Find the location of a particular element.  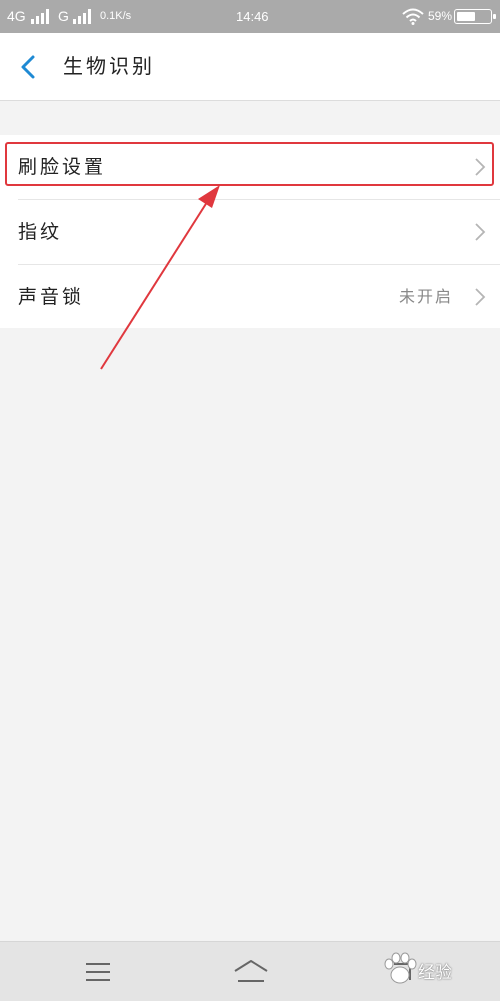

header-bar: 生物识别 is located at coordinates (250, 67).